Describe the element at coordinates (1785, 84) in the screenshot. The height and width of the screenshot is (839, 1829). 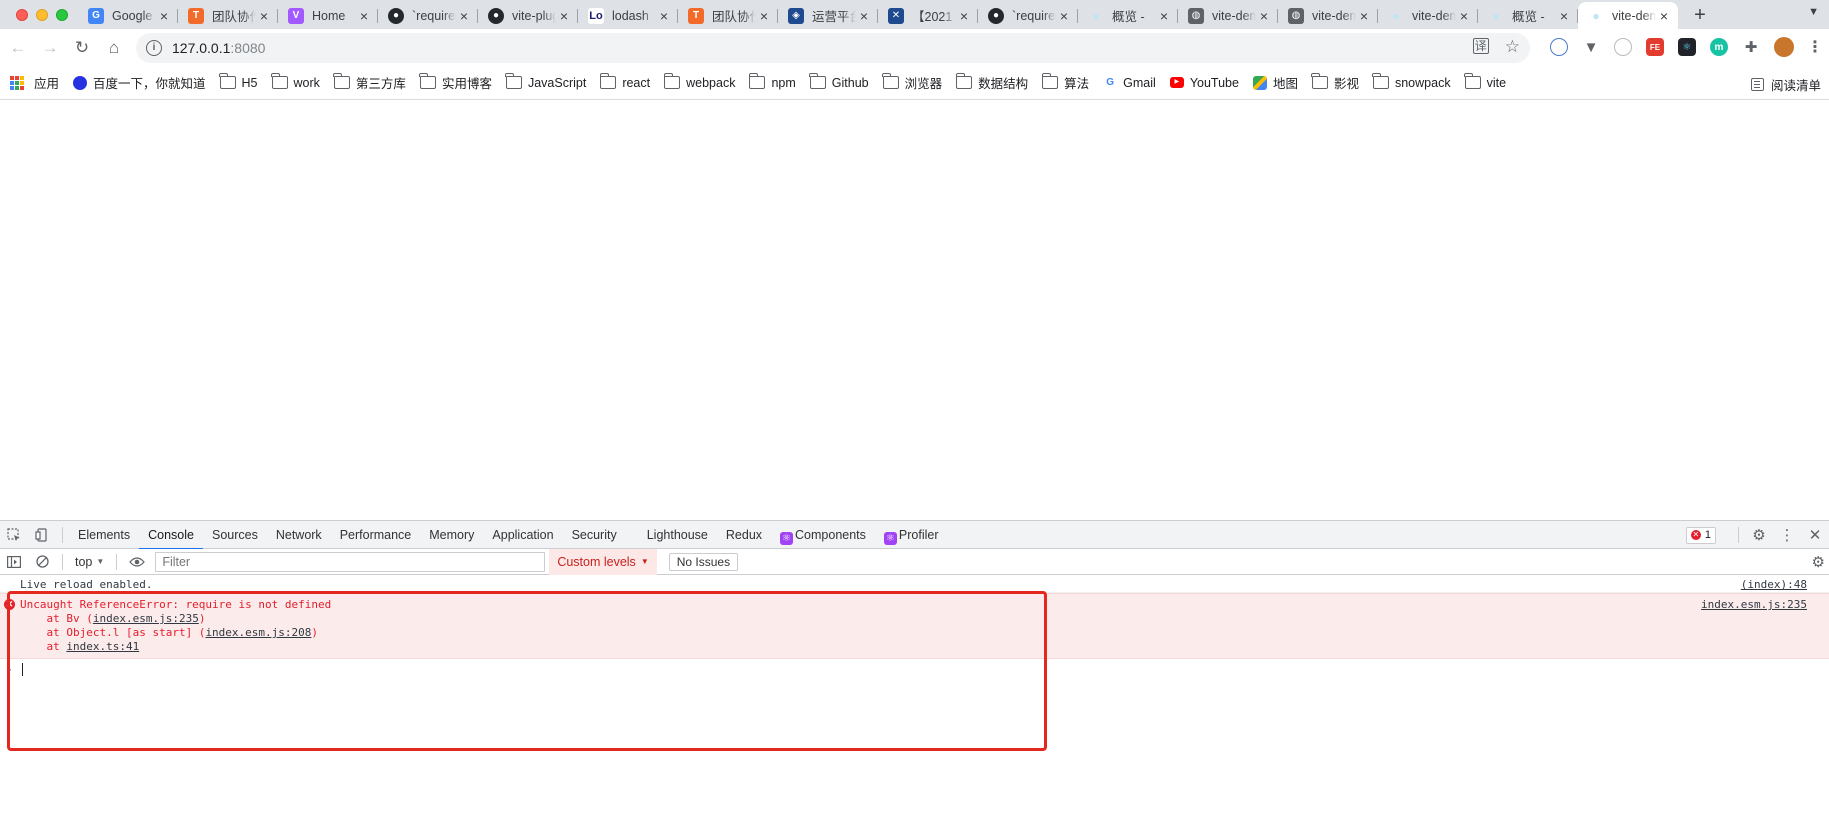
I see `reading-list-button: 阅读清单` at that location.